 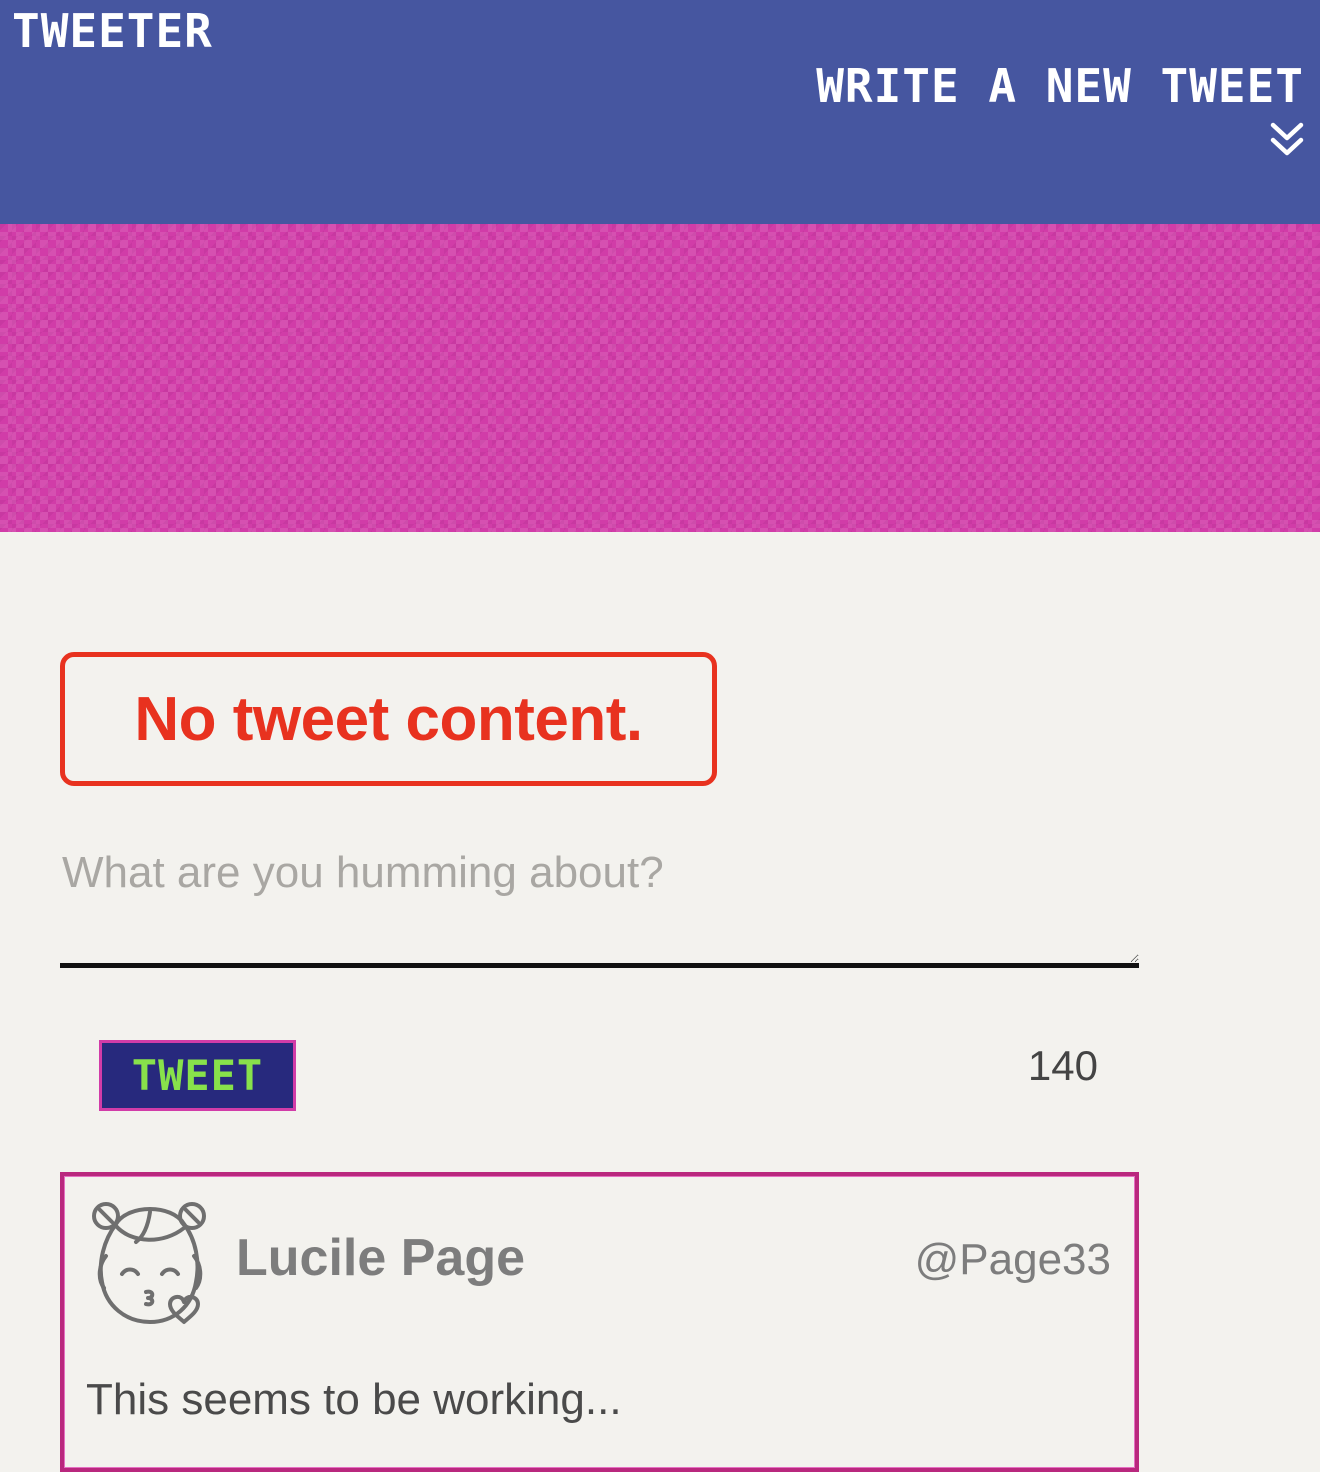 What do you see at coordinates (197, 1075) in the screenshot?
I see `tweet-submit-button: Tweet` at bounding box center [197, 1075].